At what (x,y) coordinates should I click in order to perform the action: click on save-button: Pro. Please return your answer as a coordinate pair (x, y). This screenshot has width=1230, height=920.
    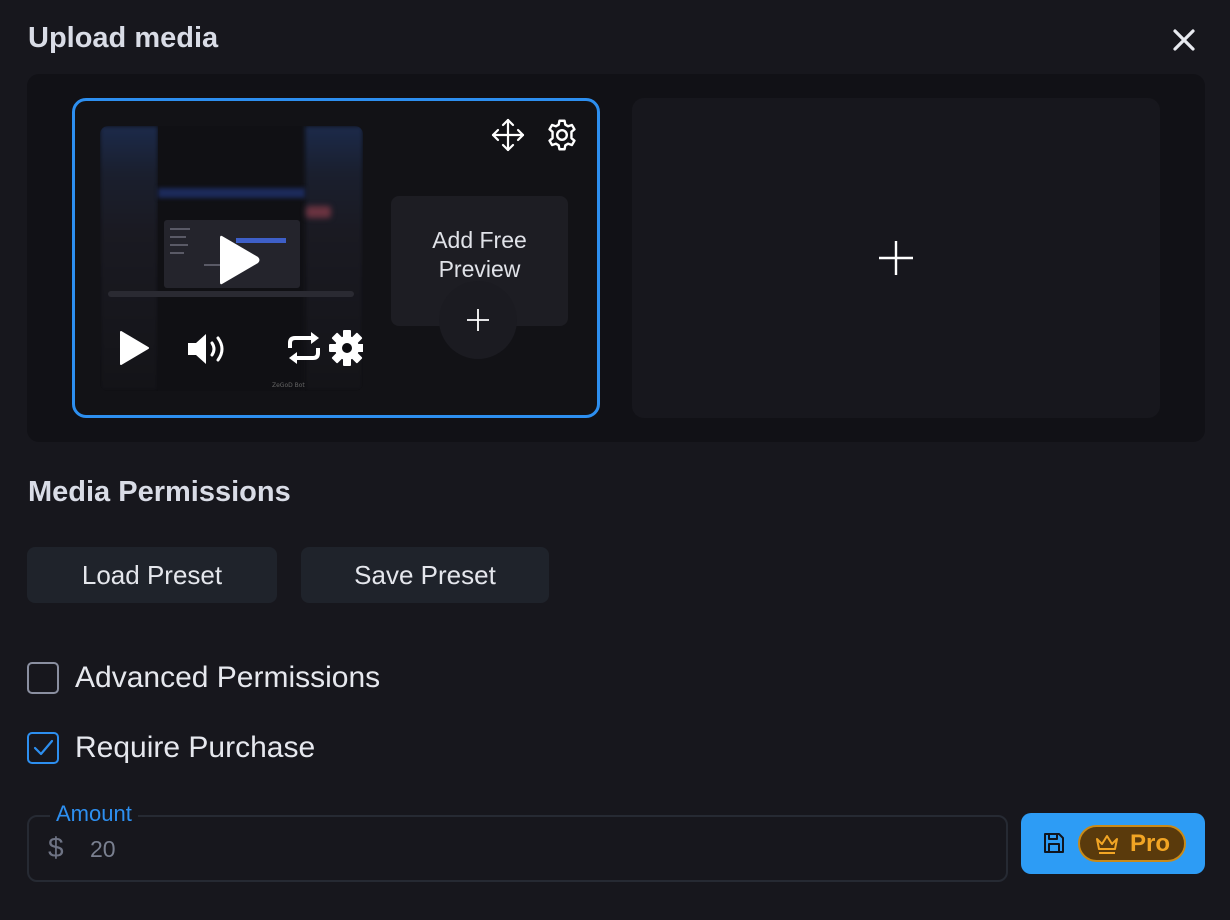
    Looking at the image, I should click on (1113, 843).